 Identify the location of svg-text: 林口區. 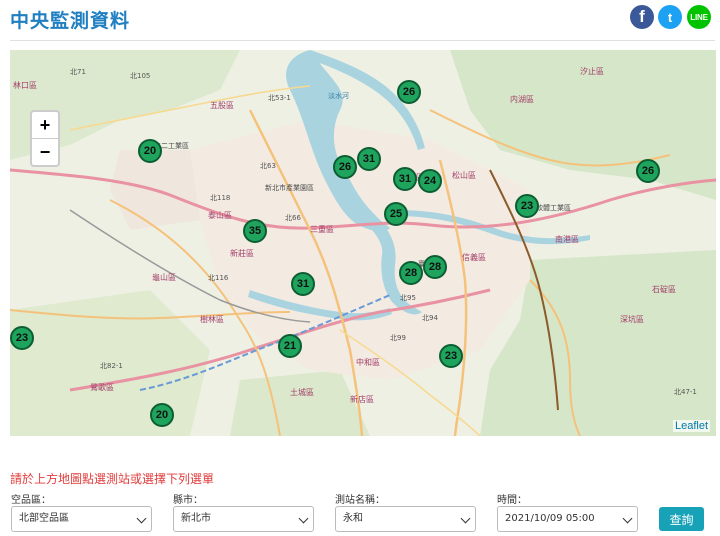
(25, 85).